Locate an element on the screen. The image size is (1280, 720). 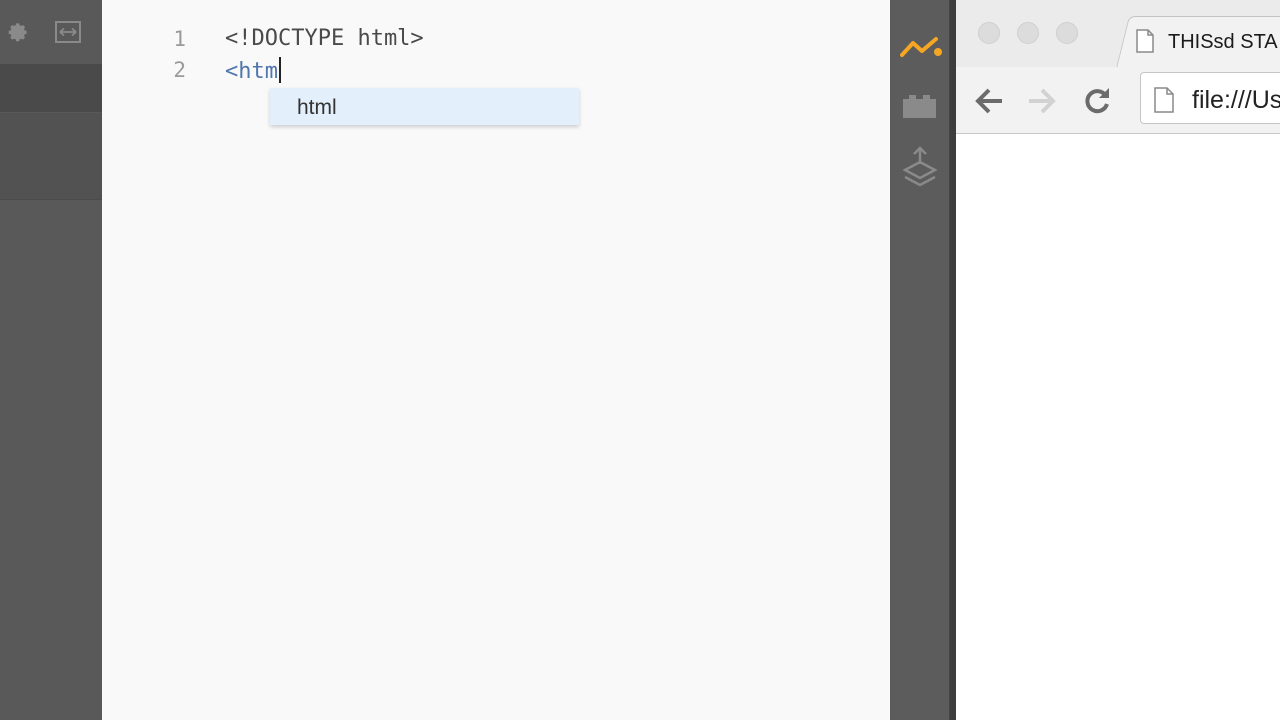
extensions-icon is located at coordinates (919, 106).